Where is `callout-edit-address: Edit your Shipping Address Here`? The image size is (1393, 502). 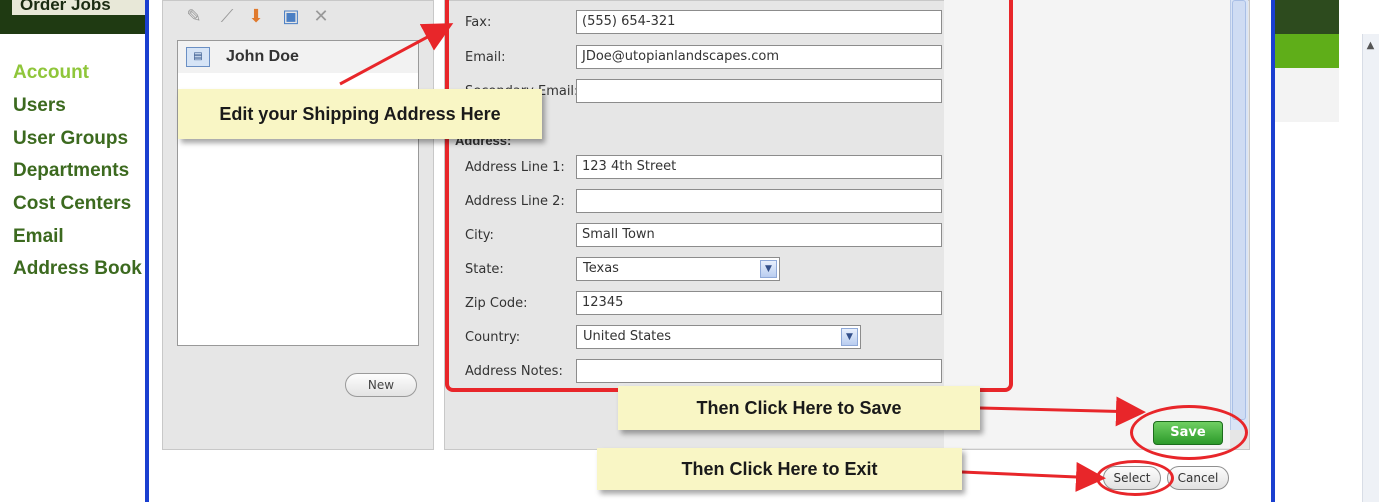
callout-edit-address: Edit your Shipping Address Here is located at coordinates (360, 114).